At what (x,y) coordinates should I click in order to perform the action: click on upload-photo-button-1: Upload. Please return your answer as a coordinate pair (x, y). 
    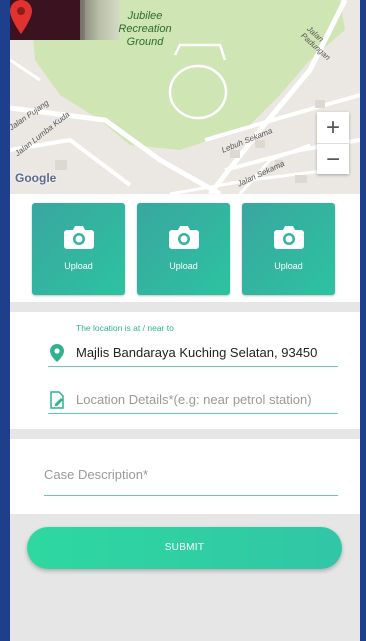
    Looking at the image, I should click on (78, 249).